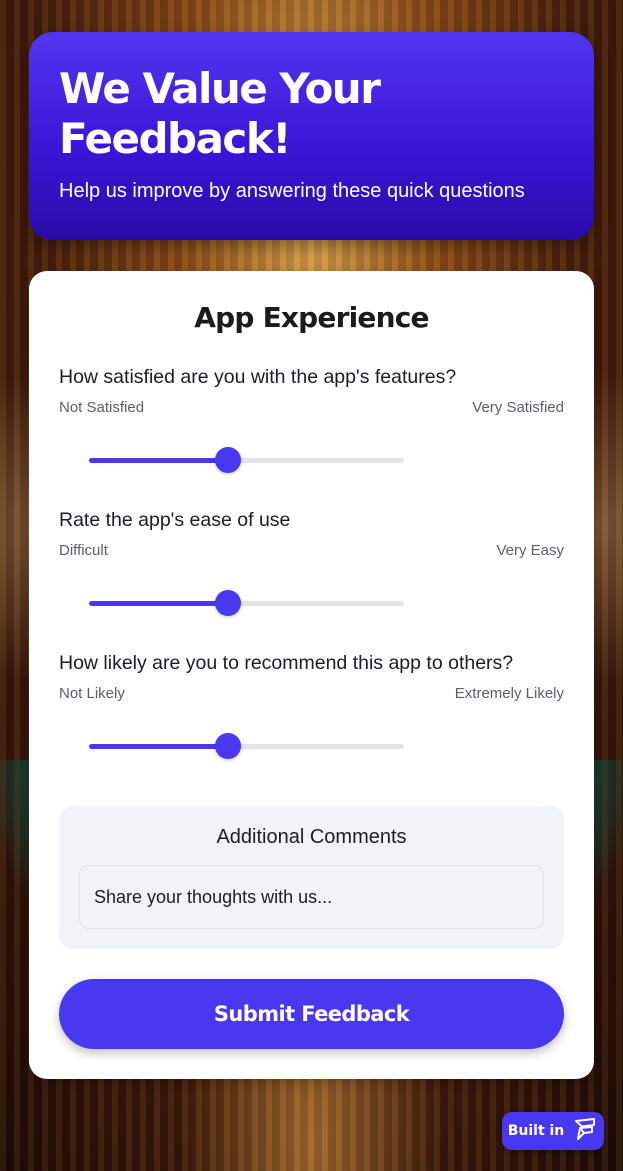 The height and width of the screenshot is (1171, 623). Describe the element at coordinates (311, 407) in the screenshot. I see `scale-labels: Not Satisfied Very Satisfied` at that location.